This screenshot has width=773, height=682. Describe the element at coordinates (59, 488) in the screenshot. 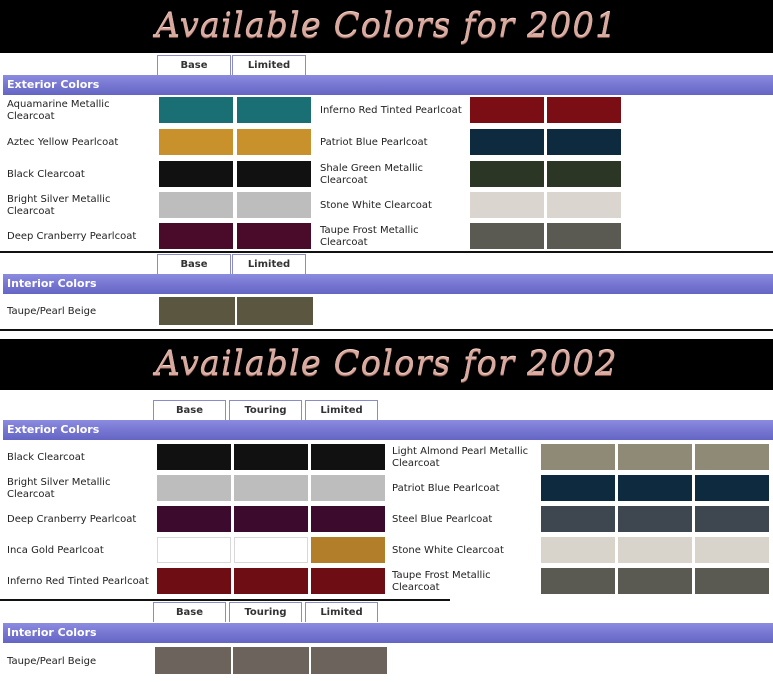

I see `color-name: Bright Silver Metallic Clearcoat` at that location.